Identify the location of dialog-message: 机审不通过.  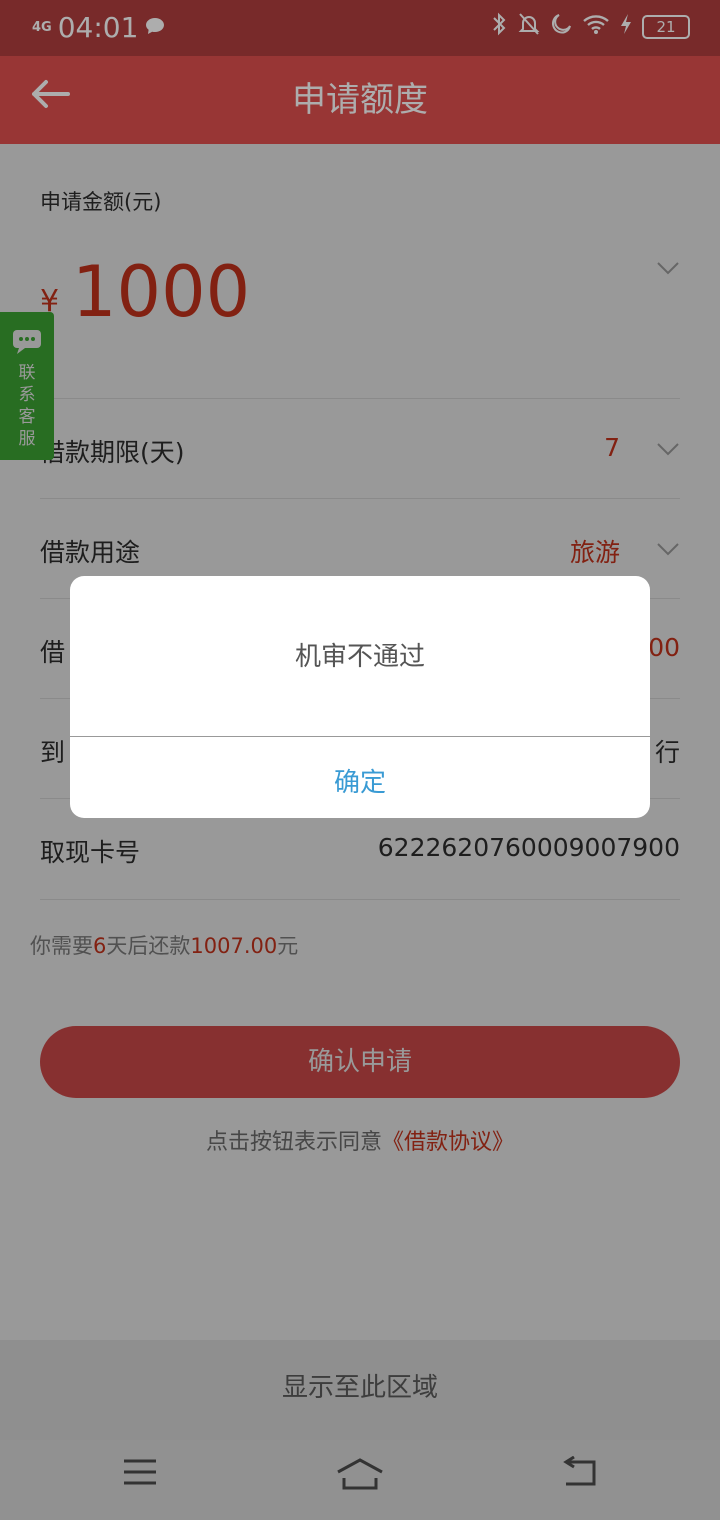
(359, 657).